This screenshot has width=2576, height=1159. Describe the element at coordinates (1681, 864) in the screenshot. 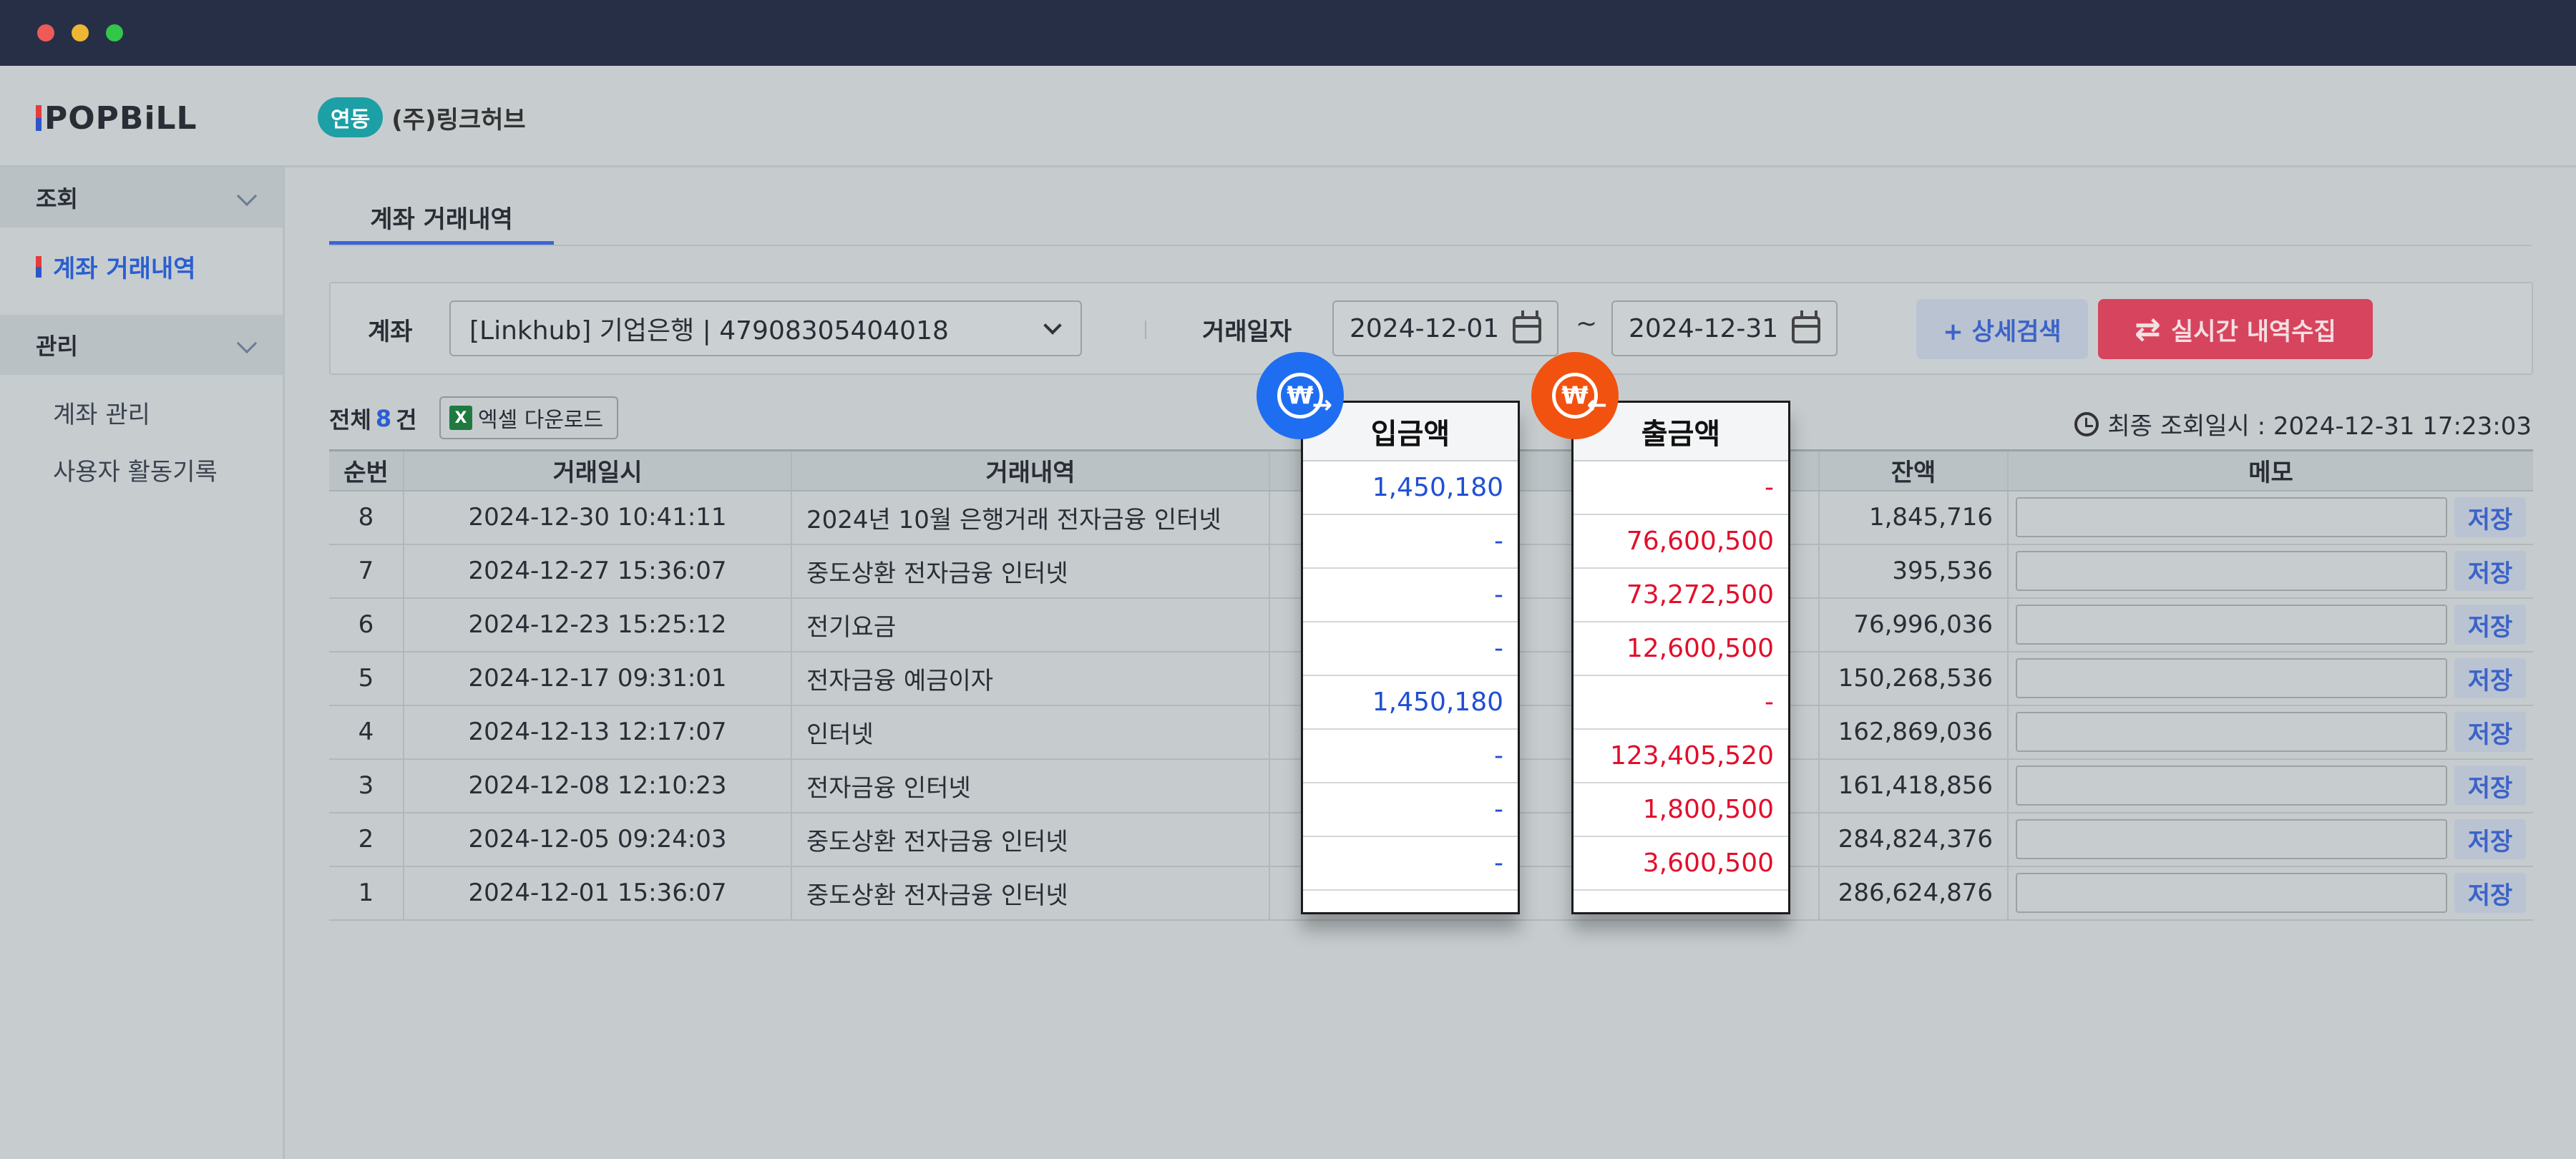

I see `withdraw-amount: 3,600,500` at that location.